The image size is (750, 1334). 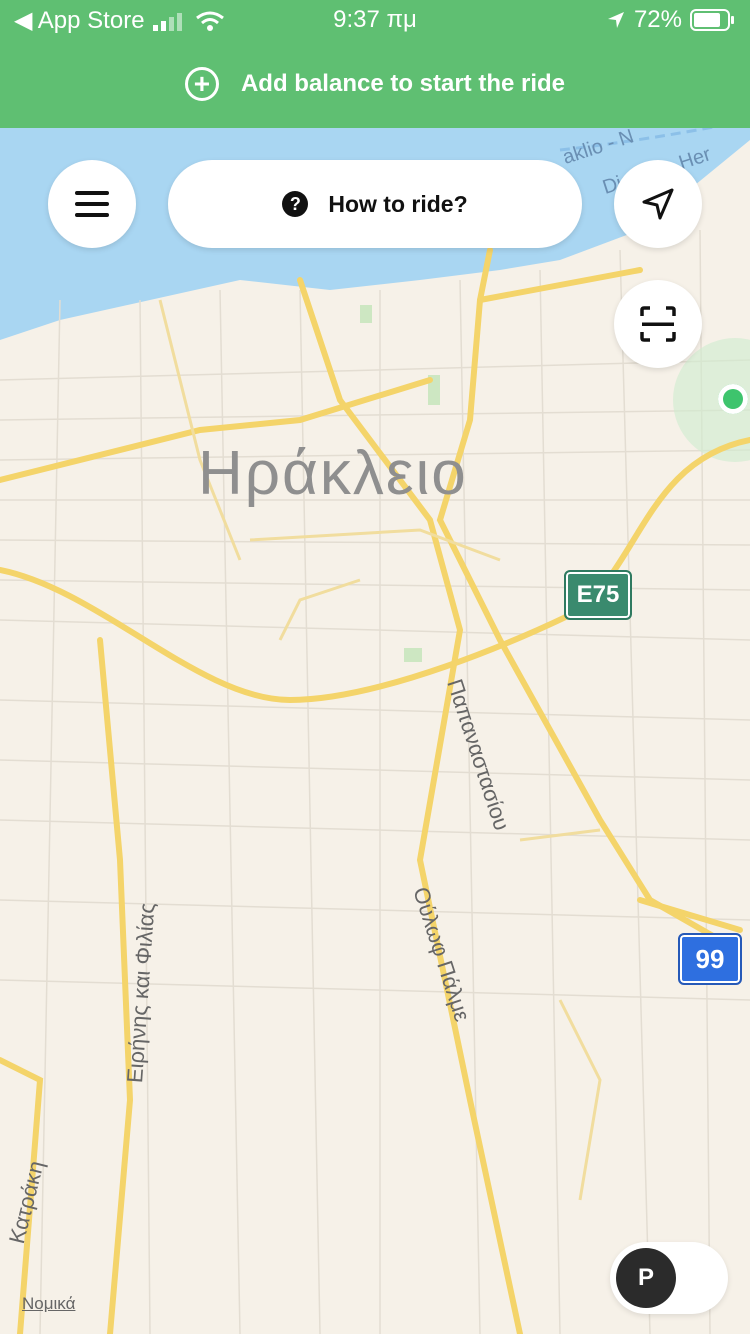 What do you see at coordinates (598, 595) in the screenshot?
I see `route-shield-e75: E75` at bounding box center [598, 595].